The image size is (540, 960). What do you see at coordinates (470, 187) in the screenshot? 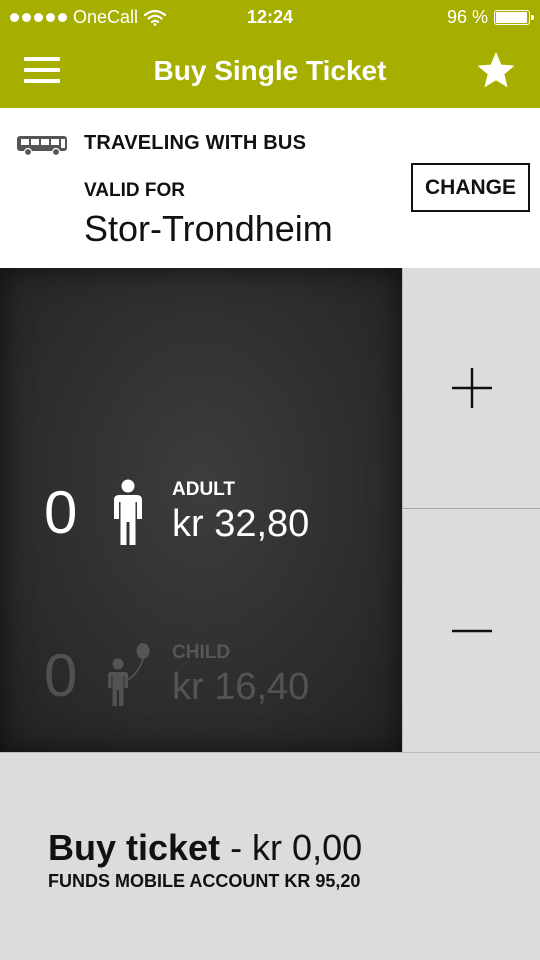
I see `change-zone-button: CHANGE` at bounding box center [470, 187].